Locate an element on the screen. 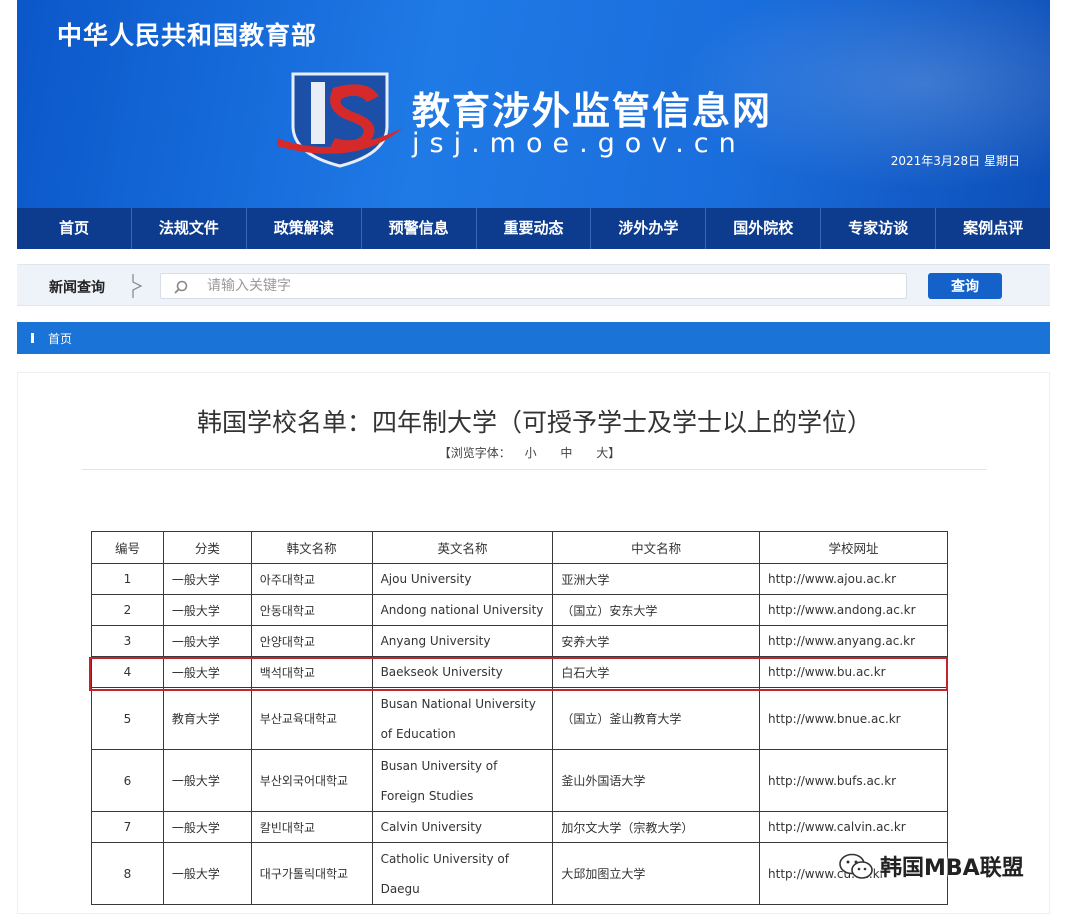 This screenshot has width=1079, height=914. breadcrumb-home-link: 首页 is located at coordinates (60, 338).